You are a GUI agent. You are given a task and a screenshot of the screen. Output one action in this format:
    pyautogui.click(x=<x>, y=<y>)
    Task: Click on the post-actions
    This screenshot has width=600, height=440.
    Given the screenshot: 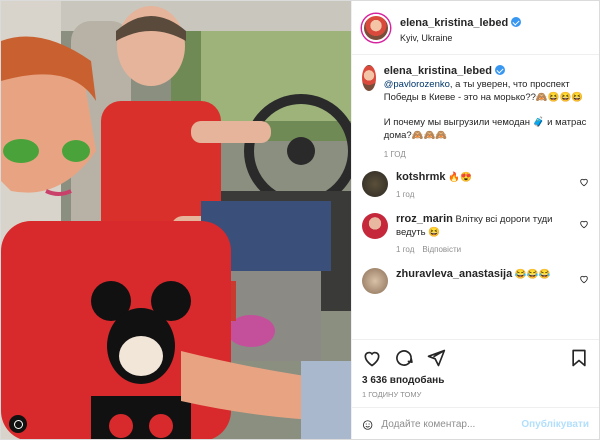 What is the action you would take?
    pyautogui.click(x=475, y=357)
    